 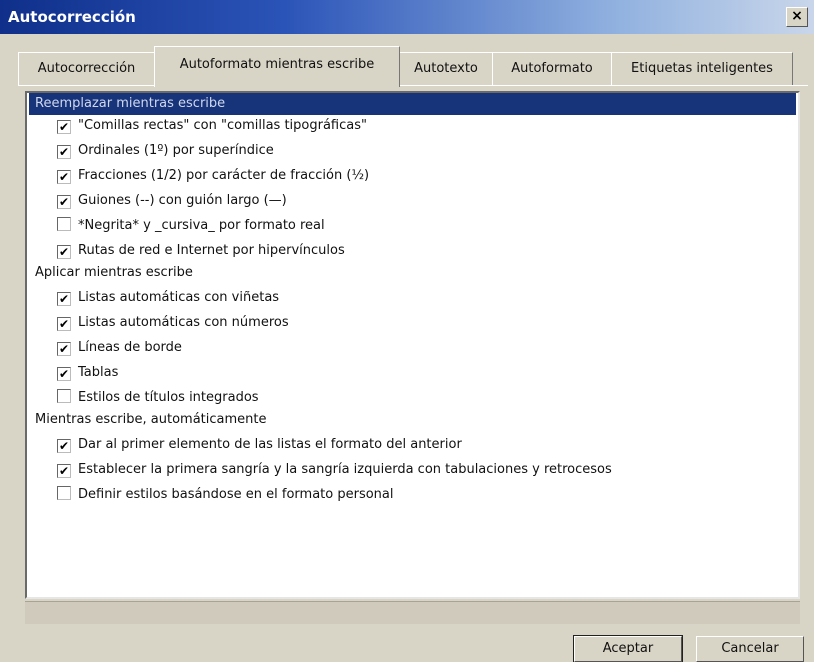 I want to click on option-tablas: ✔ Tablas, so click(x=87, y=373).